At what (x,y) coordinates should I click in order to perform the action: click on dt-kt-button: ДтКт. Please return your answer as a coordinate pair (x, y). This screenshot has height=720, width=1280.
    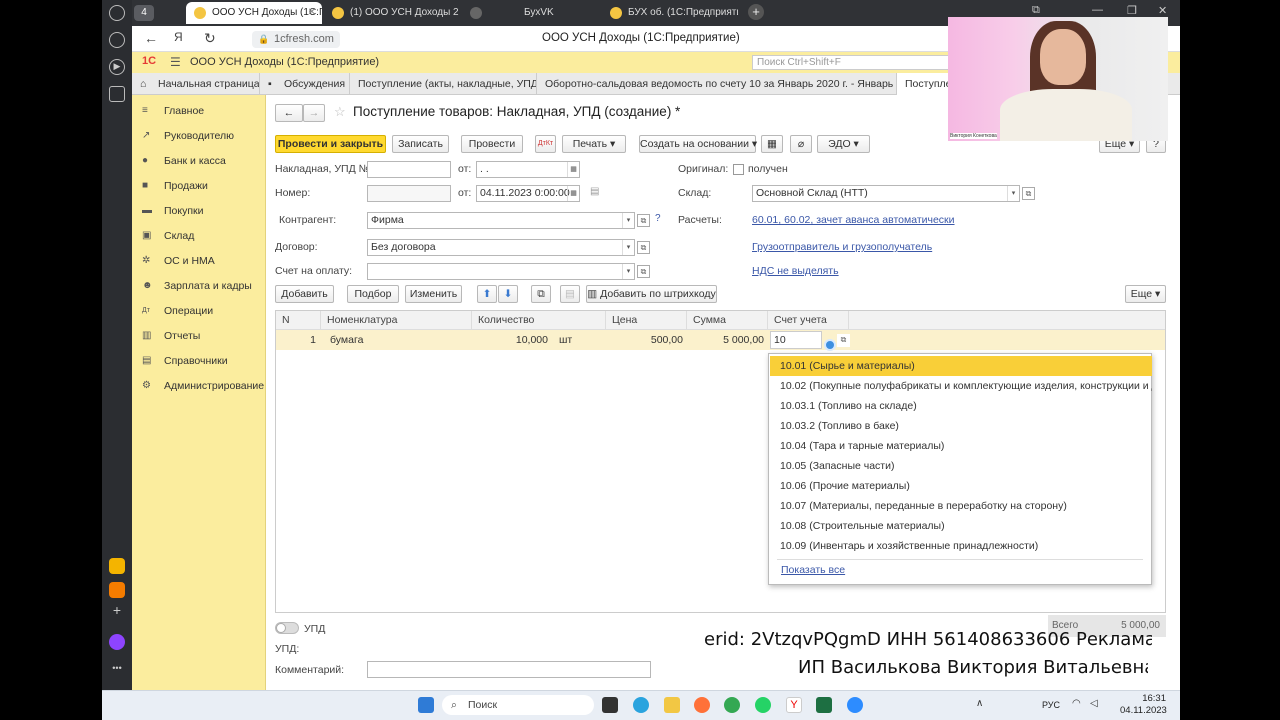
    Looking at the image, I should click on (545, 144).